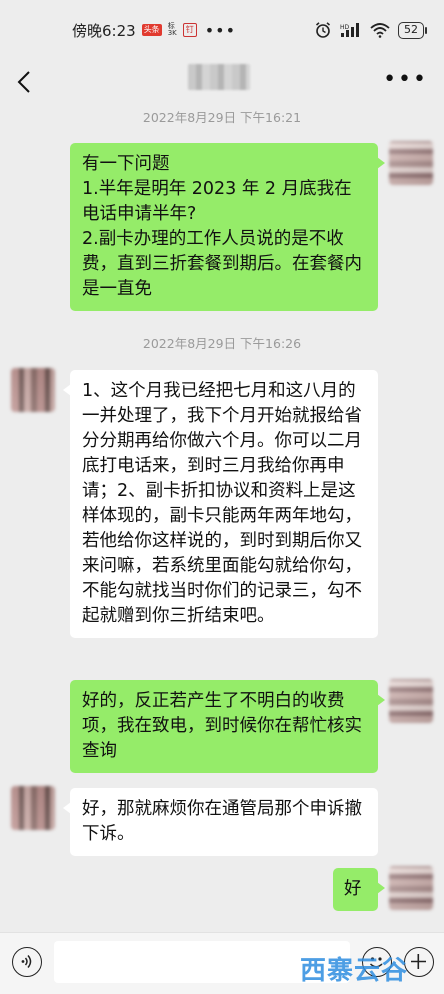  What do you see at coordinates (104, 30) in the screenshot?
I see `status-time: 傍晚6:23` at bounding box center [104, 30].